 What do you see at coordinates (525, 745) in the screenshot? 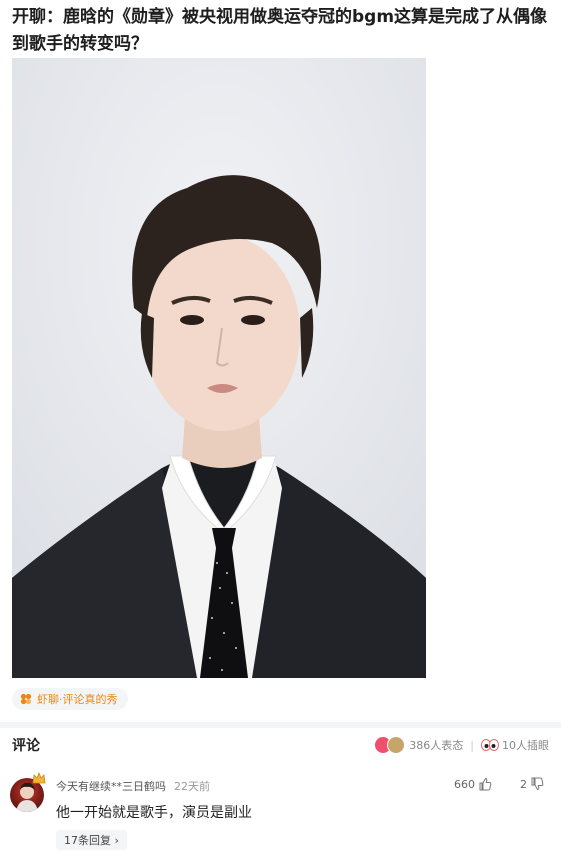
I see `plugs-count: 10人插眼` at bounding box center [525, 745].